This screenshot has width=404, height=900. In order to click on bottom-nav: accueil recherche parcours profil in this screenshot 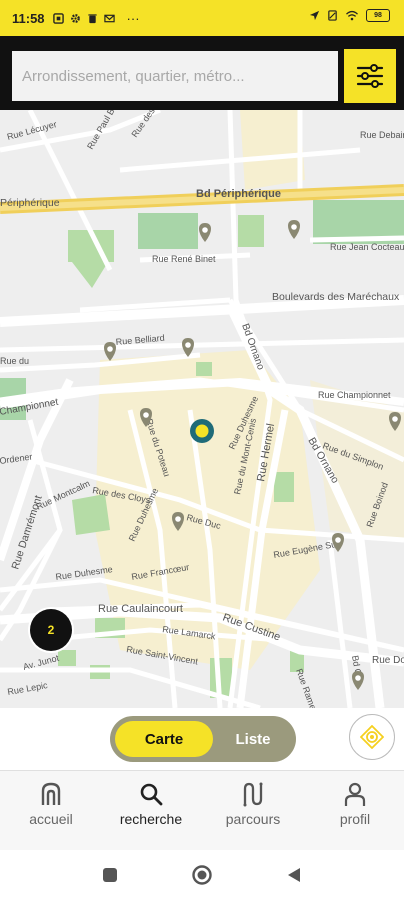, I will do `click(202, 810)`.